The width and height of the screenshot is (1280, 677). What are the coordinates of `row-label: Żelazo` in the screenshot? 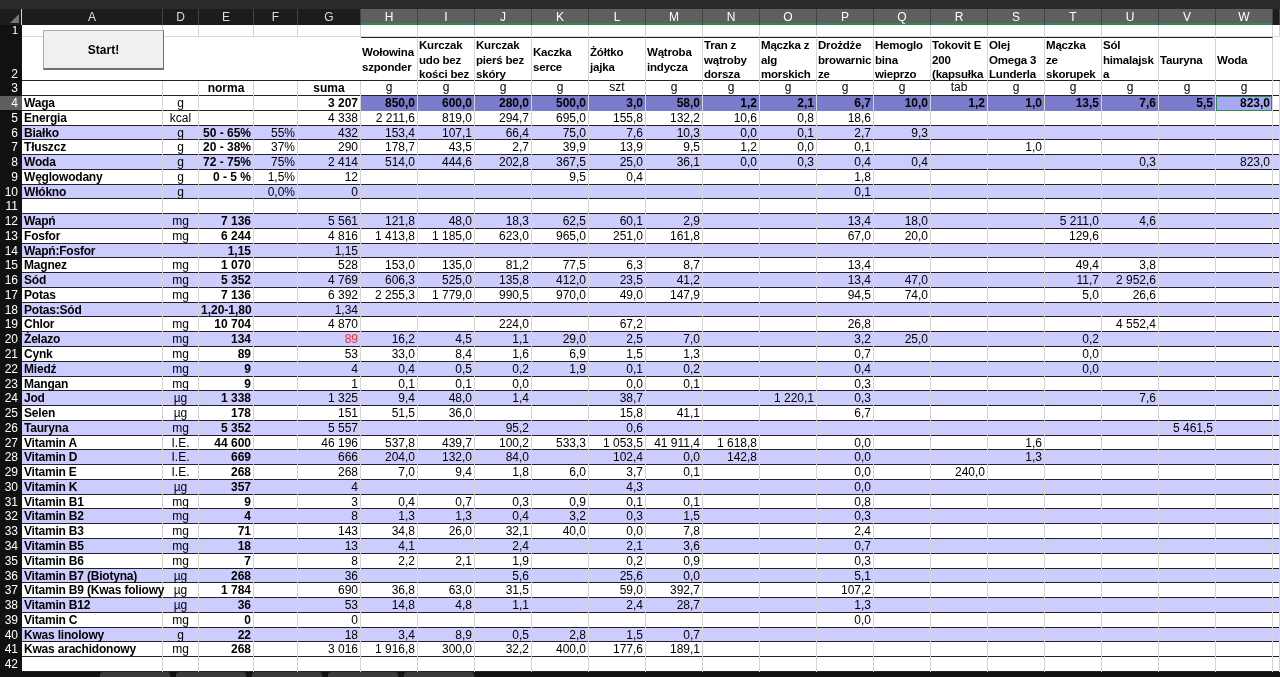 It's located at (92, 340).